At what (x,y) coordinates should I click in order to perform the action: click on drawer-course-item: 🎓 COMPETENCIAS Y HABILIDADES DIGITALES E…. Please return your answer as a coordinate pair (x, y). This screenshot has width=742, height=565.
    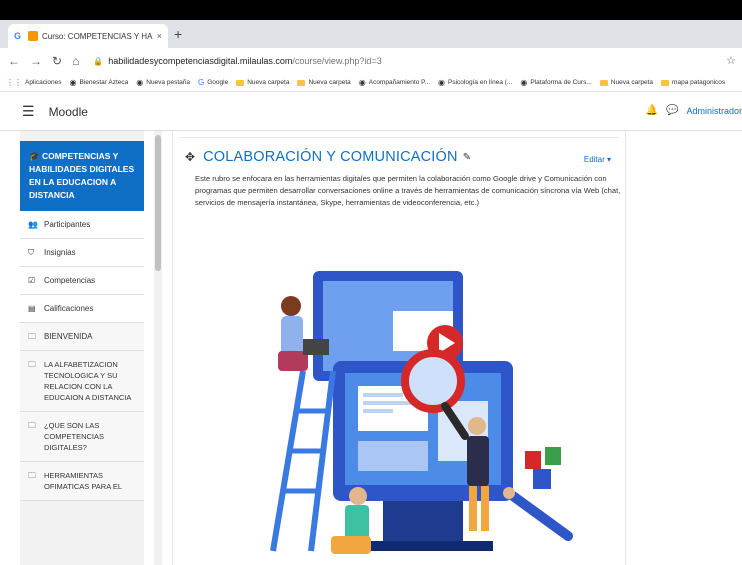
    Looking at the image, I should click on (82, 176).